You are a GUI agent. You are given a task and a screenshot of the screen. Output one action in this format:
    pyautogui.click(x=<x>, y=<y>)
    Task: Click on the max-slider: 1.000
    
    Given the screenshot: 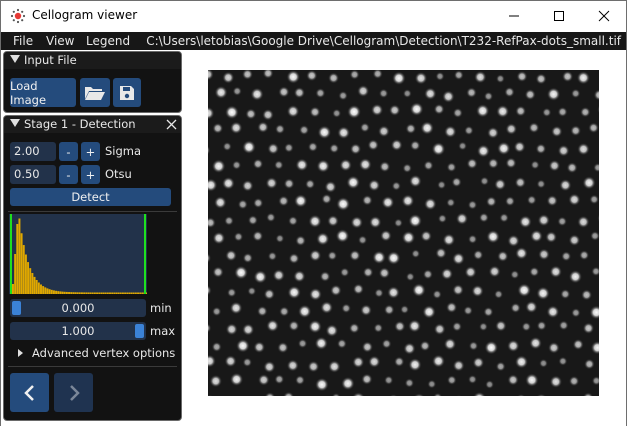 What is the action you would take?
    pyautogui.click(x=78, y=331)
    